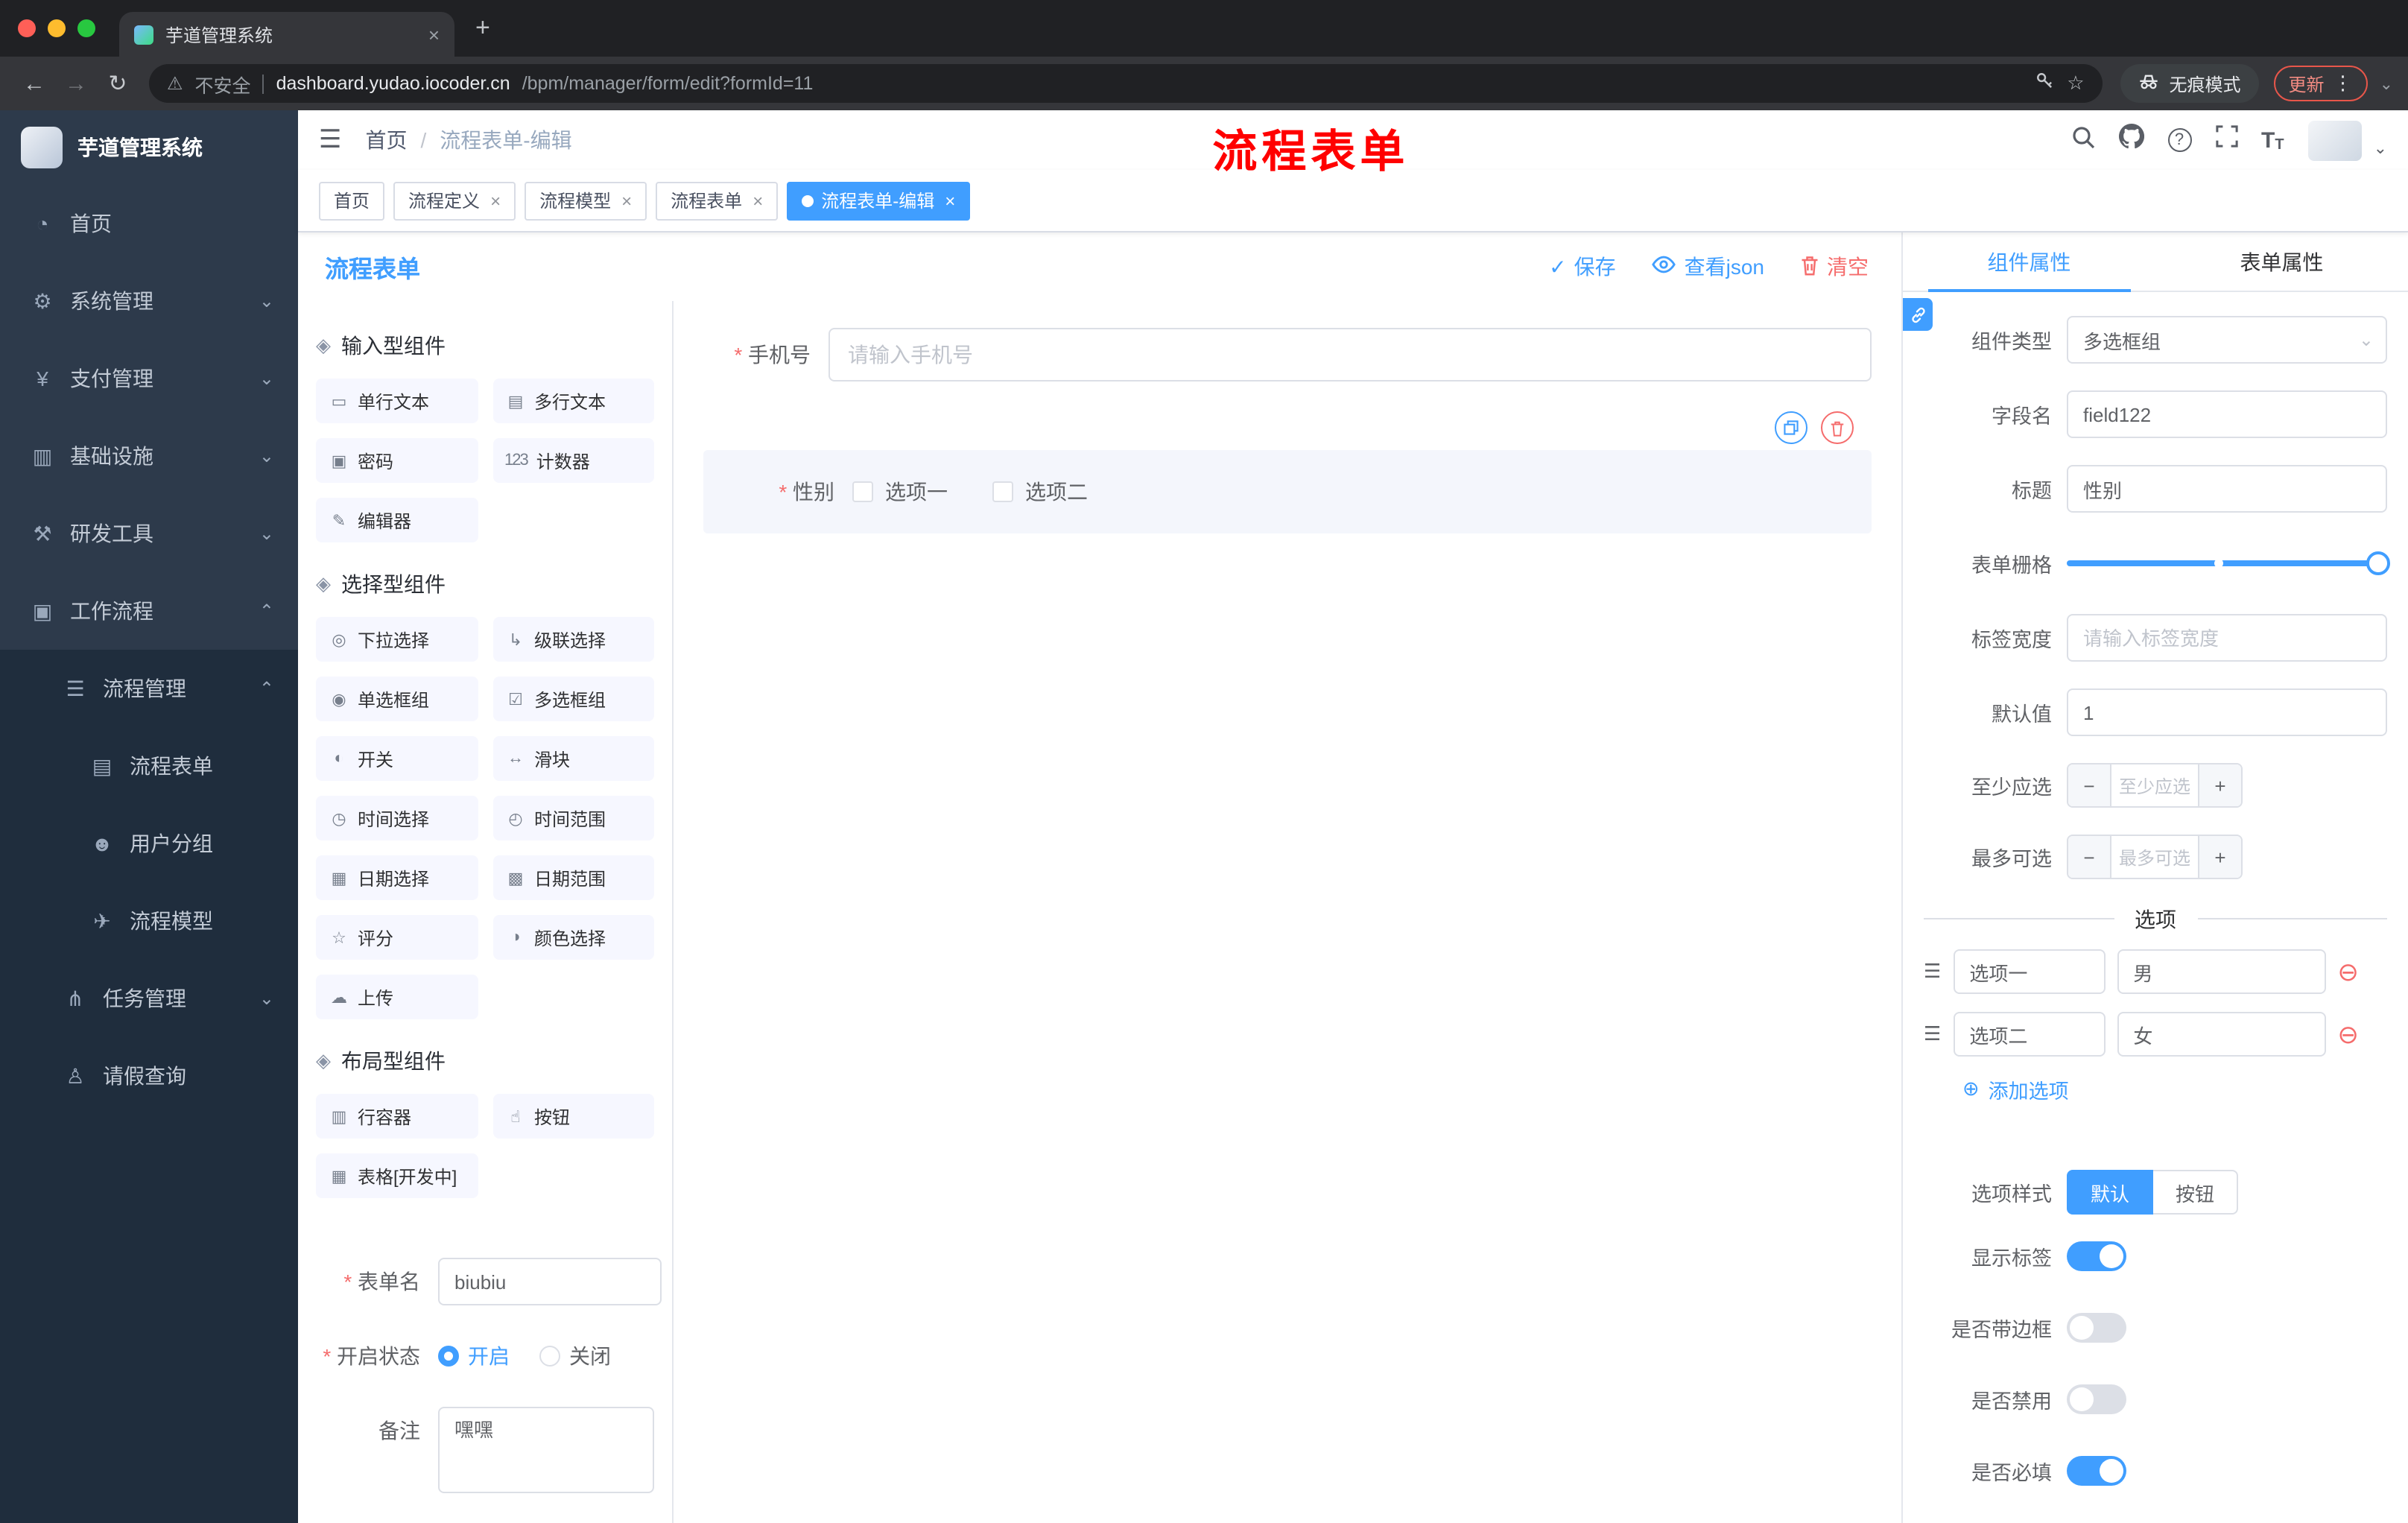 The image size is (2408, 1523). What do you see at coordinates (1350, 355) in the screenshot?
I see `phone-input` at bounding box center [1350, 355].